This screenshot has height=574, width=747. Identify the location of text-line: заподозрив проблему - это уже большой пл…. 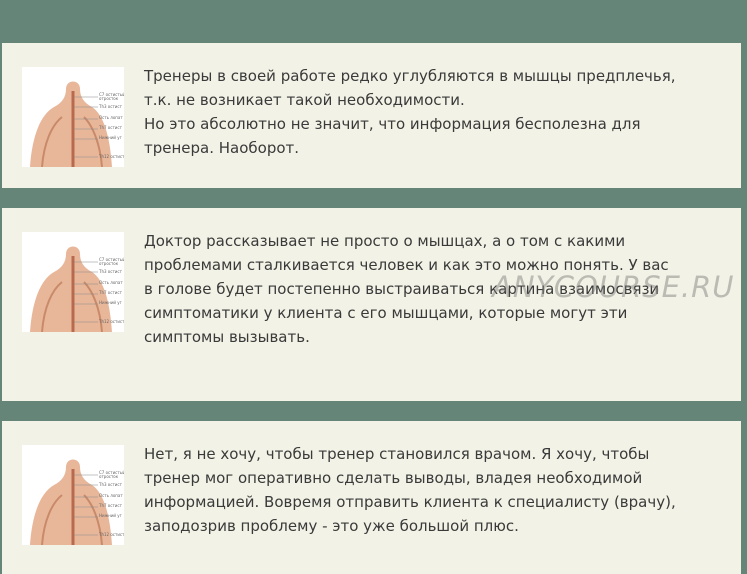
(331, 526).